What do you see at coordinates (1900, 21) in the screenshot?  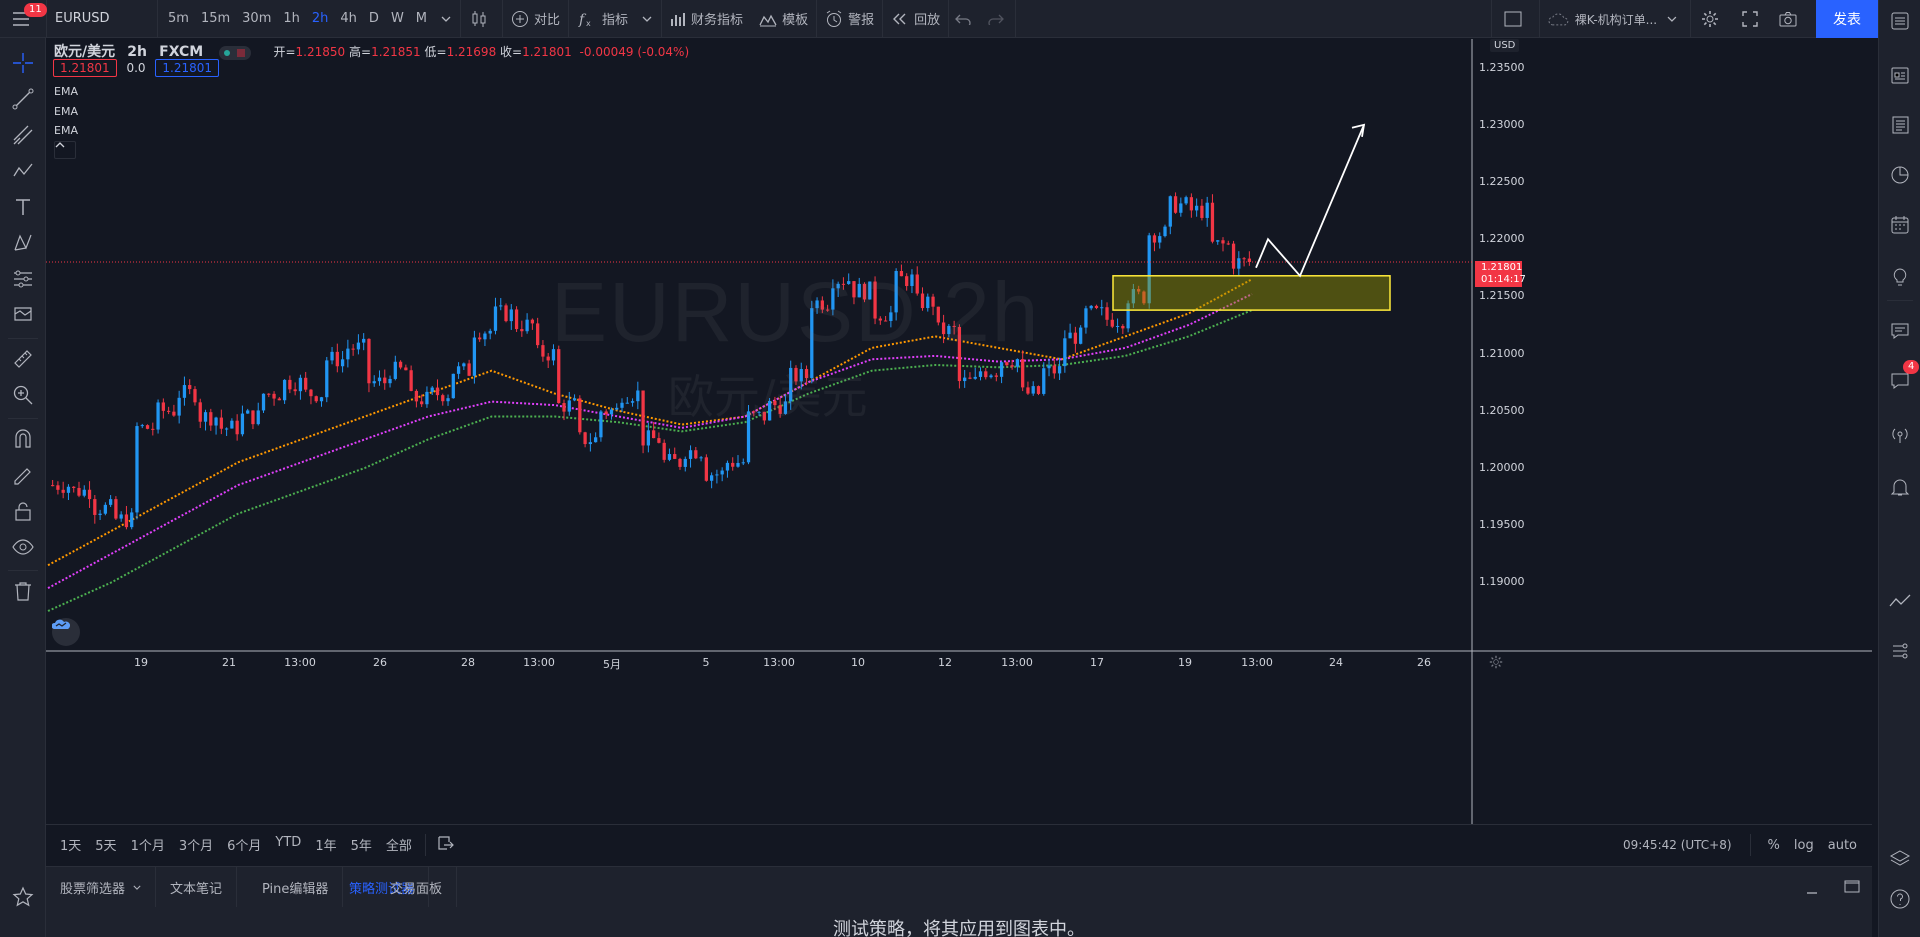 I see `watchlist-button` at bounding box center [1900, 21].